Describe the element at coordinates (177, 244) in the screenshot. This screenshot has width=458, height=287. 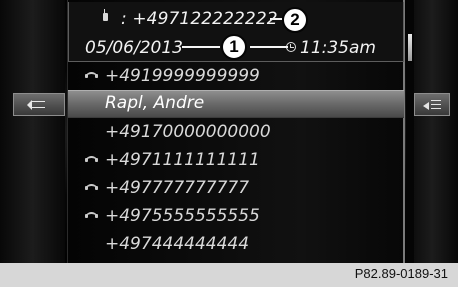
I see `call-list-item-7-number: +497444444444` at that location.